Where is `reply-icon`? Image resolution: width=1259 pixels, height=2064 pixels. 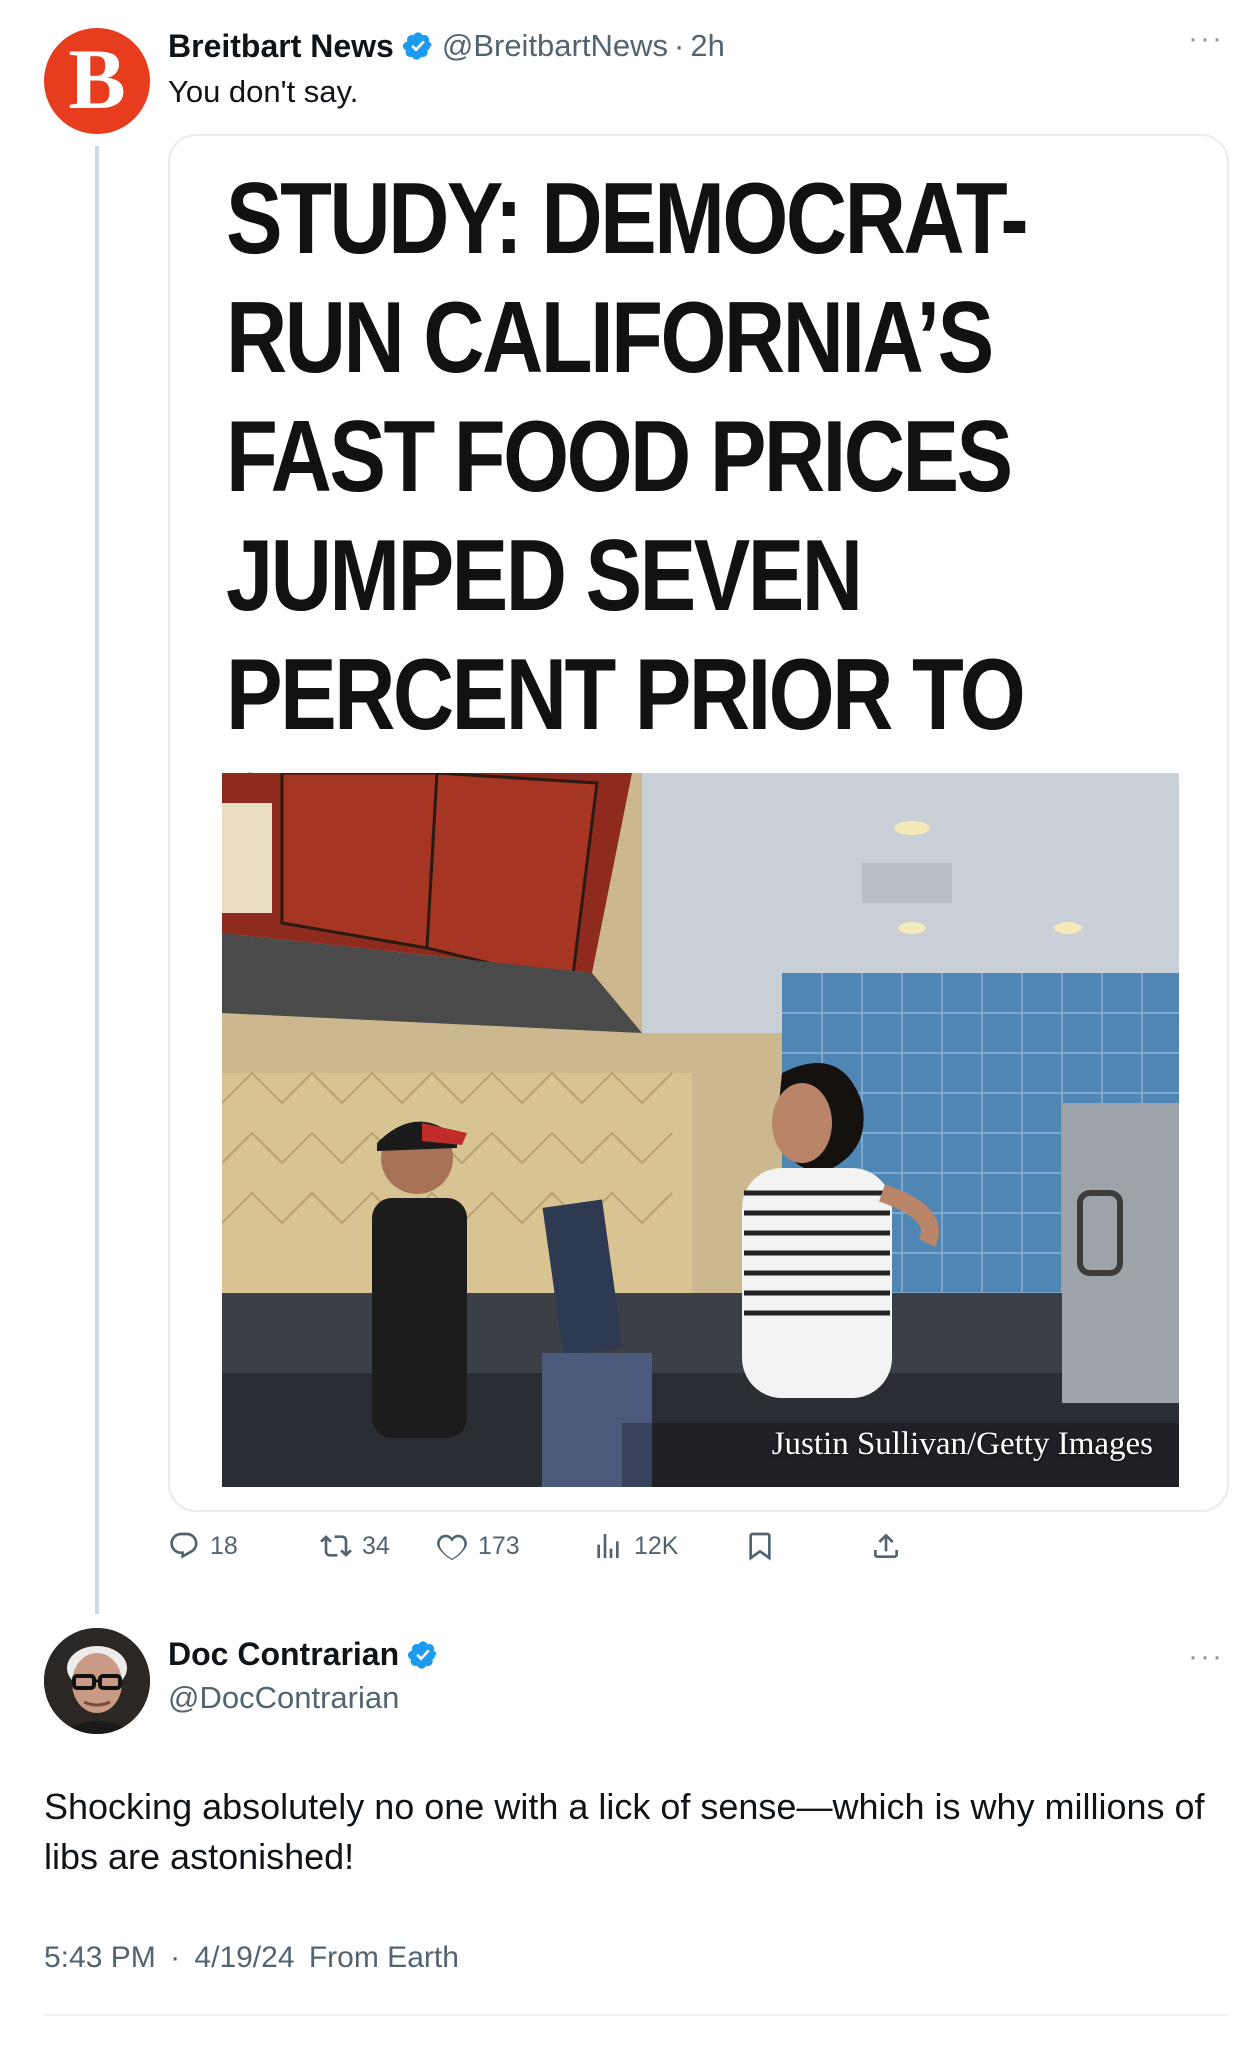
reply-icon is located at coordinates (184, 1545).